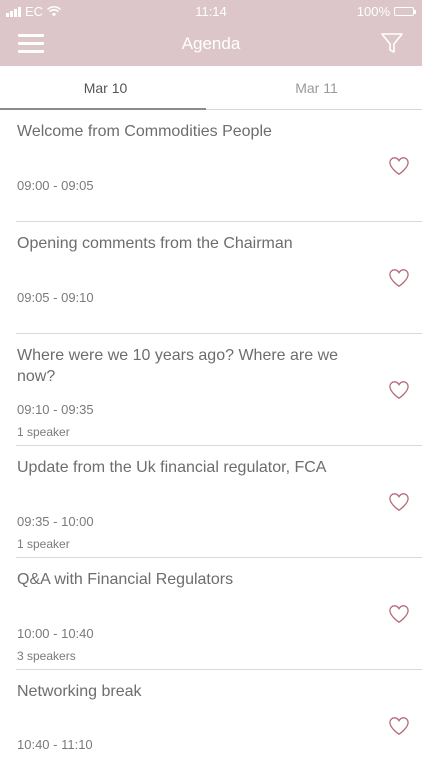 The width and height of the screenshot is (422, 782). What do you see at coordinates (105, 88) in the screenshot?
I see `tab-mar-10: Mar 10` at bounding box center [105, 88].